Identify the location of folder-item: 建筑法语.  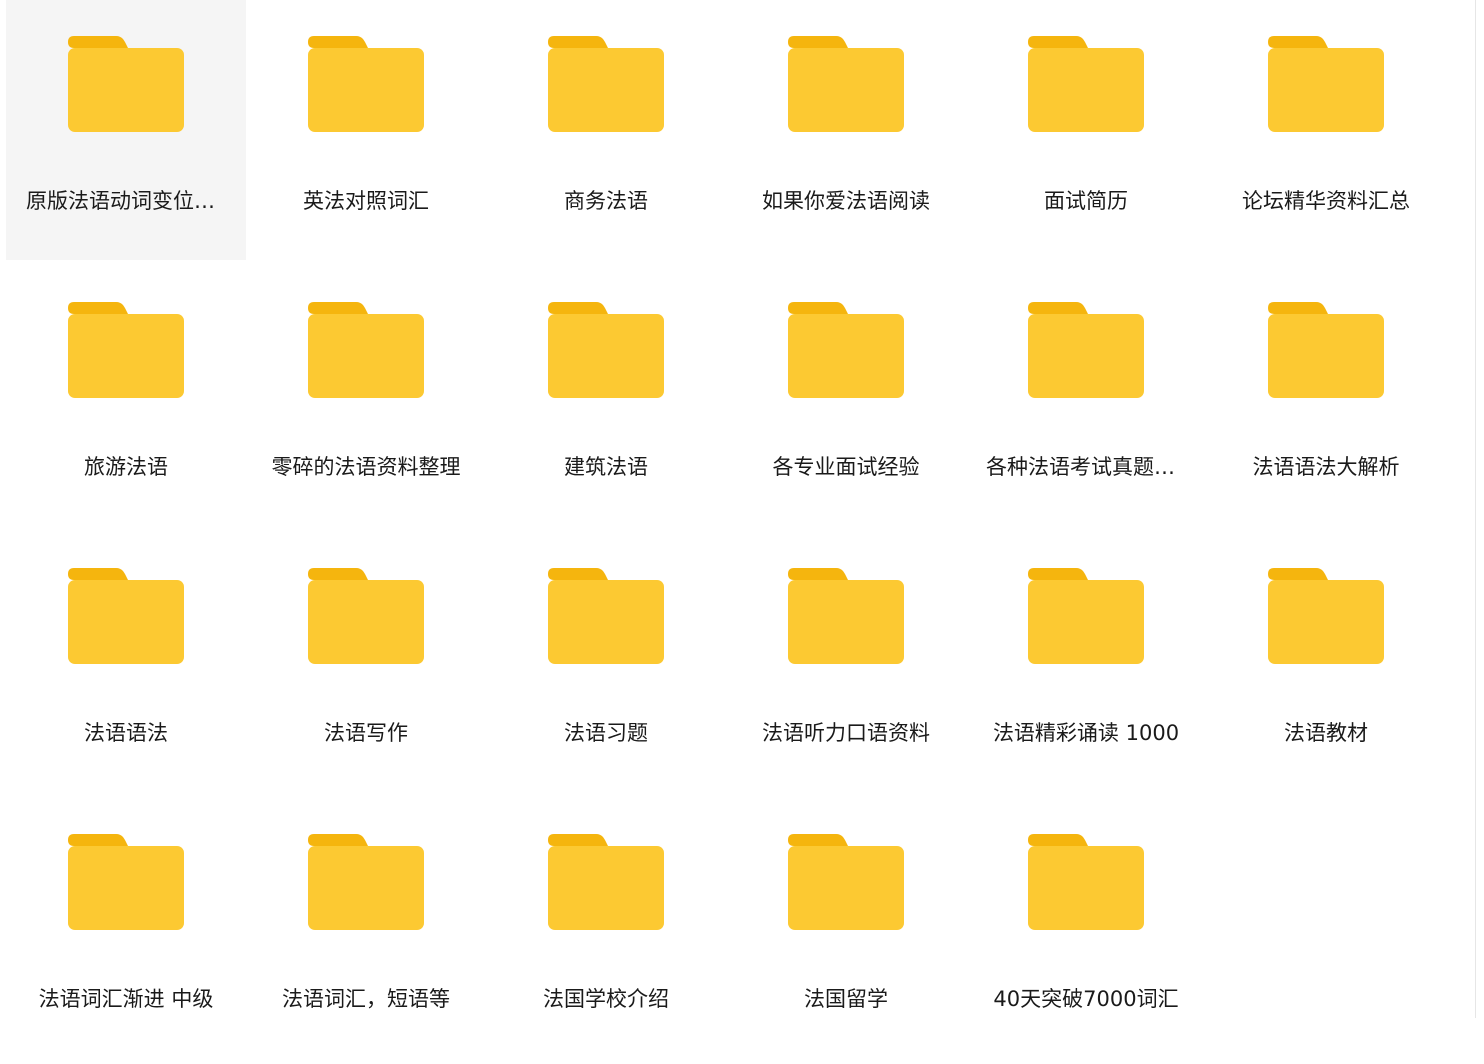
(606, 396).